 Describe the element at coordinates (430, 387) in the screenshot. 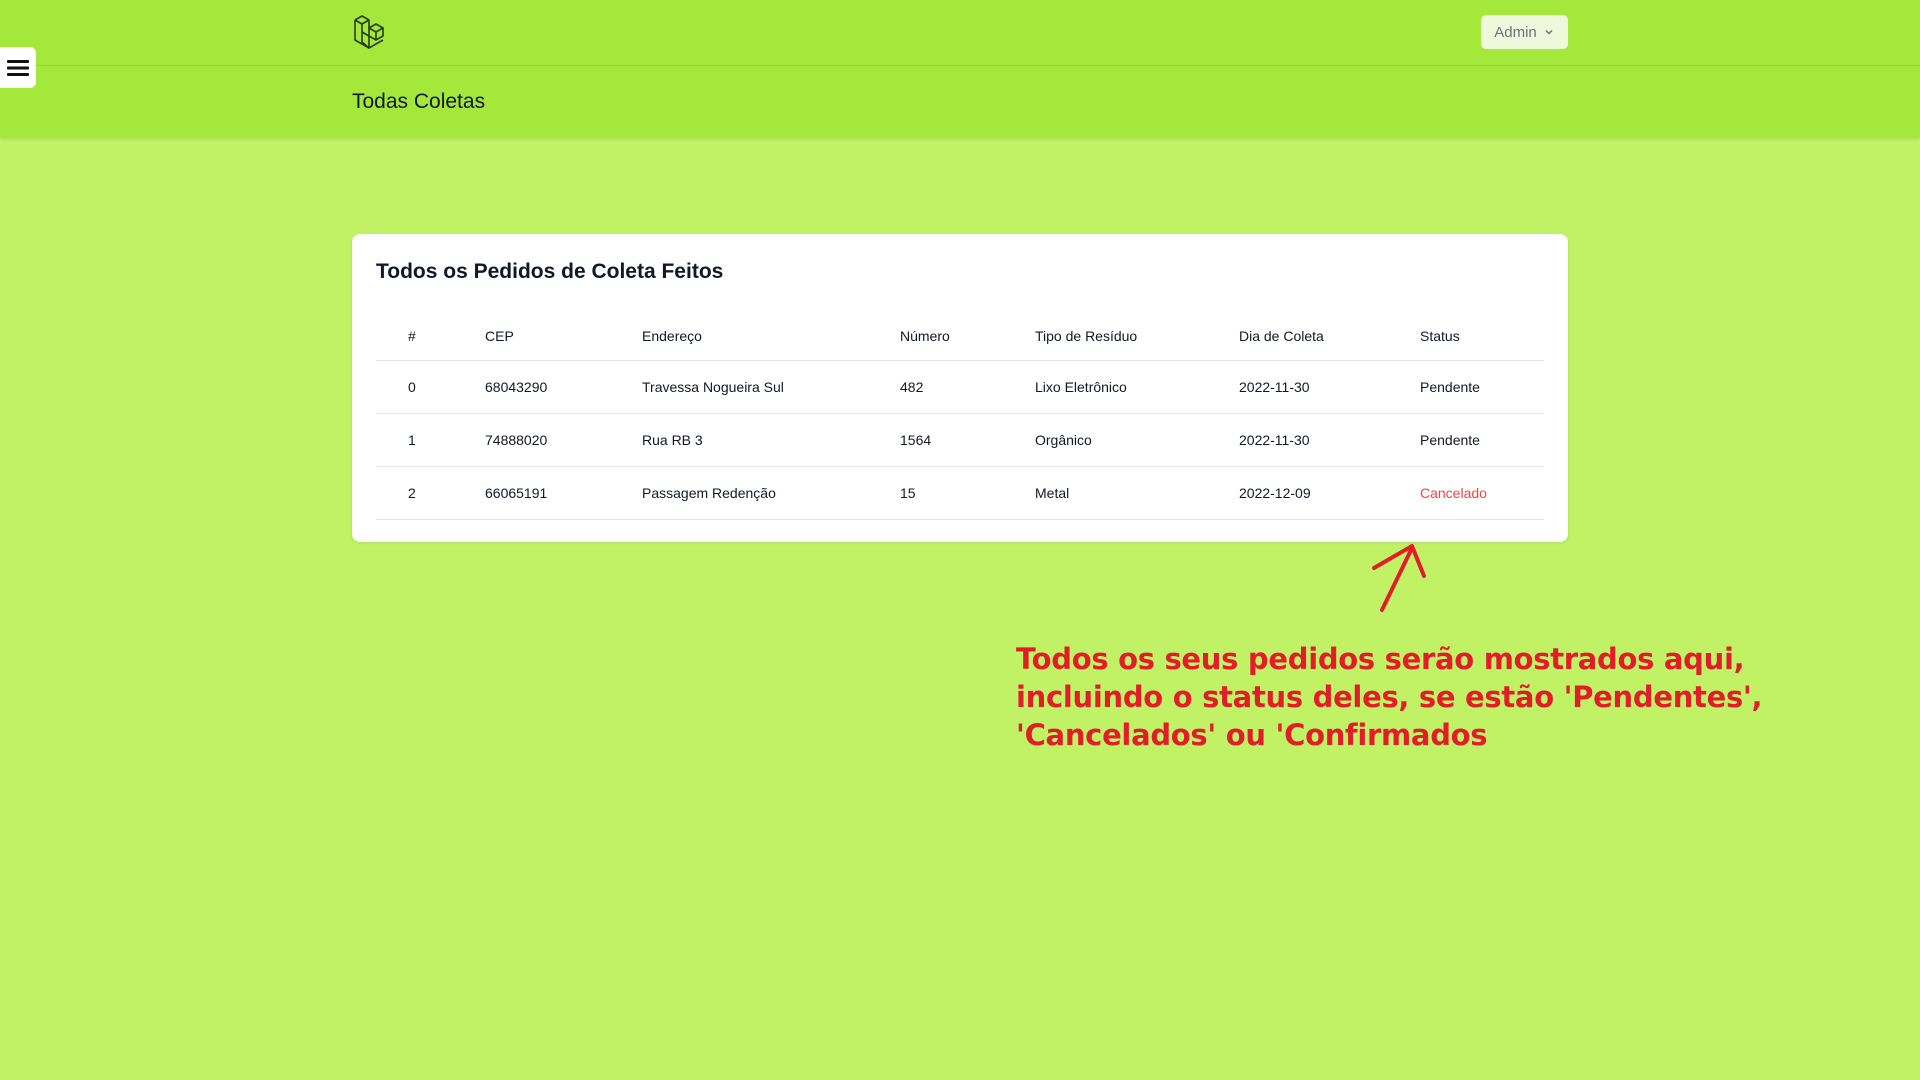

I see `cell-index: 0` at that location.